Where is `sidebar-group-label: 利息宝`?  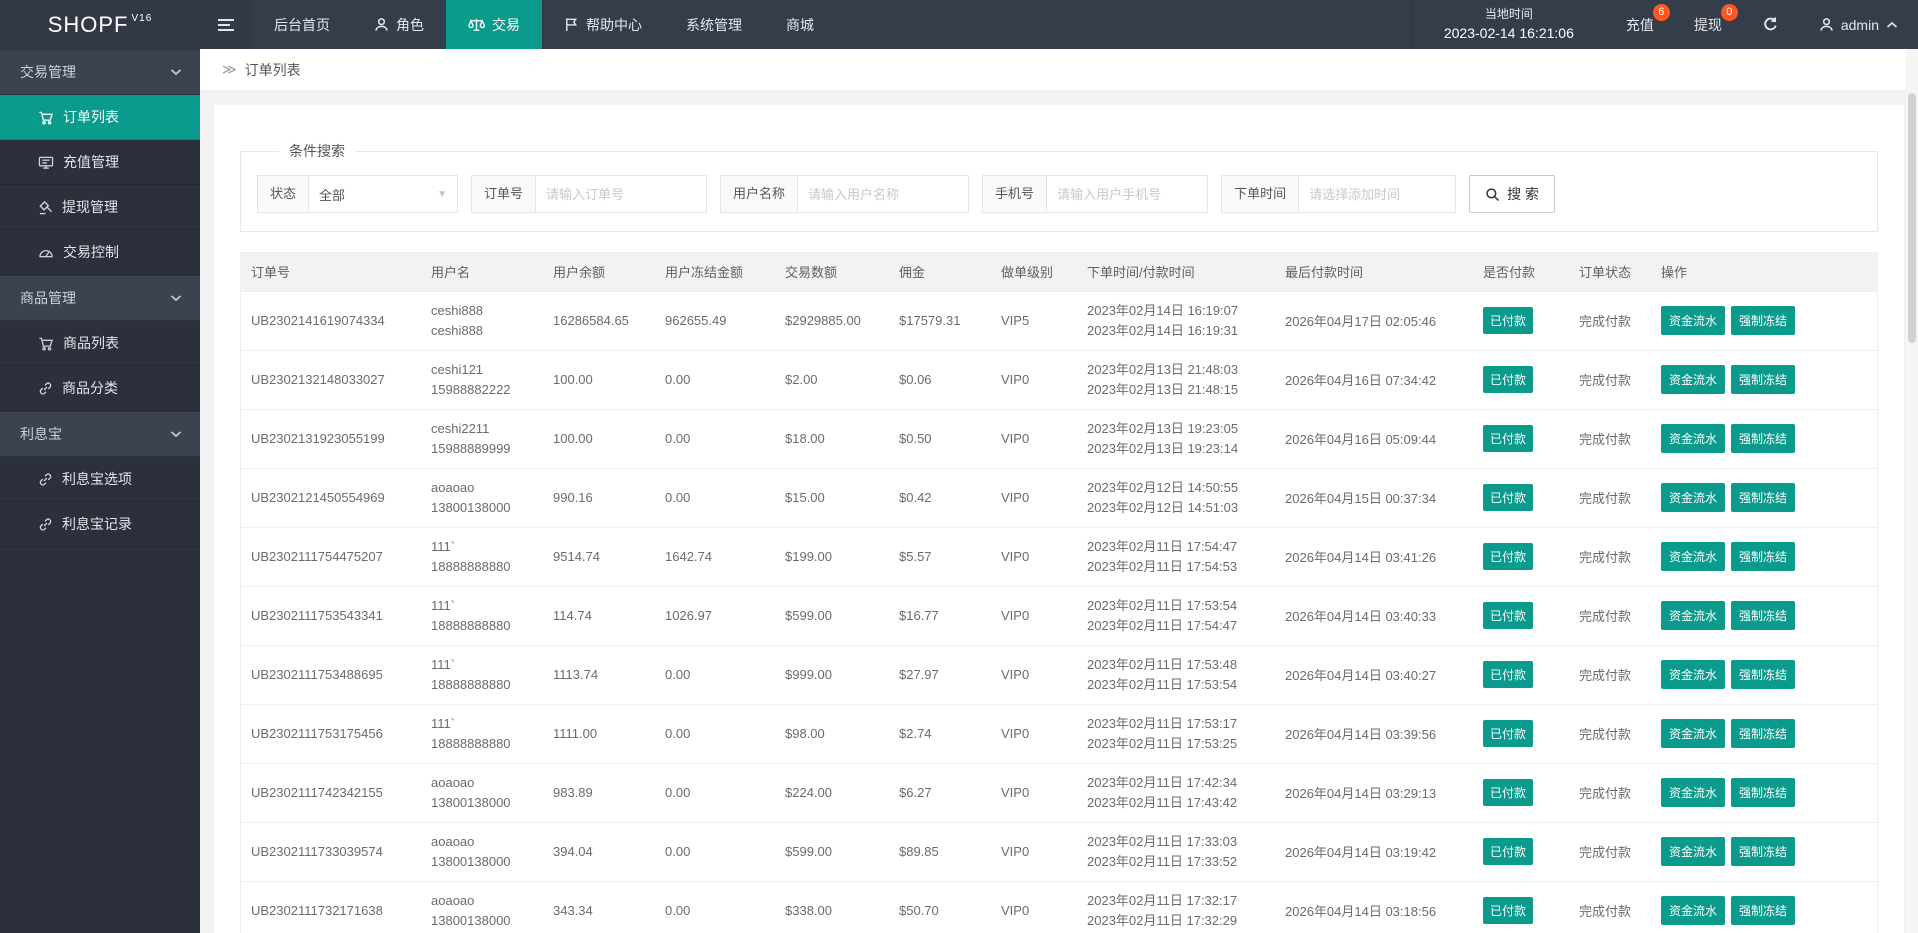
sidebar-group-label: 利息宝 is located at coordinates (41, 434).